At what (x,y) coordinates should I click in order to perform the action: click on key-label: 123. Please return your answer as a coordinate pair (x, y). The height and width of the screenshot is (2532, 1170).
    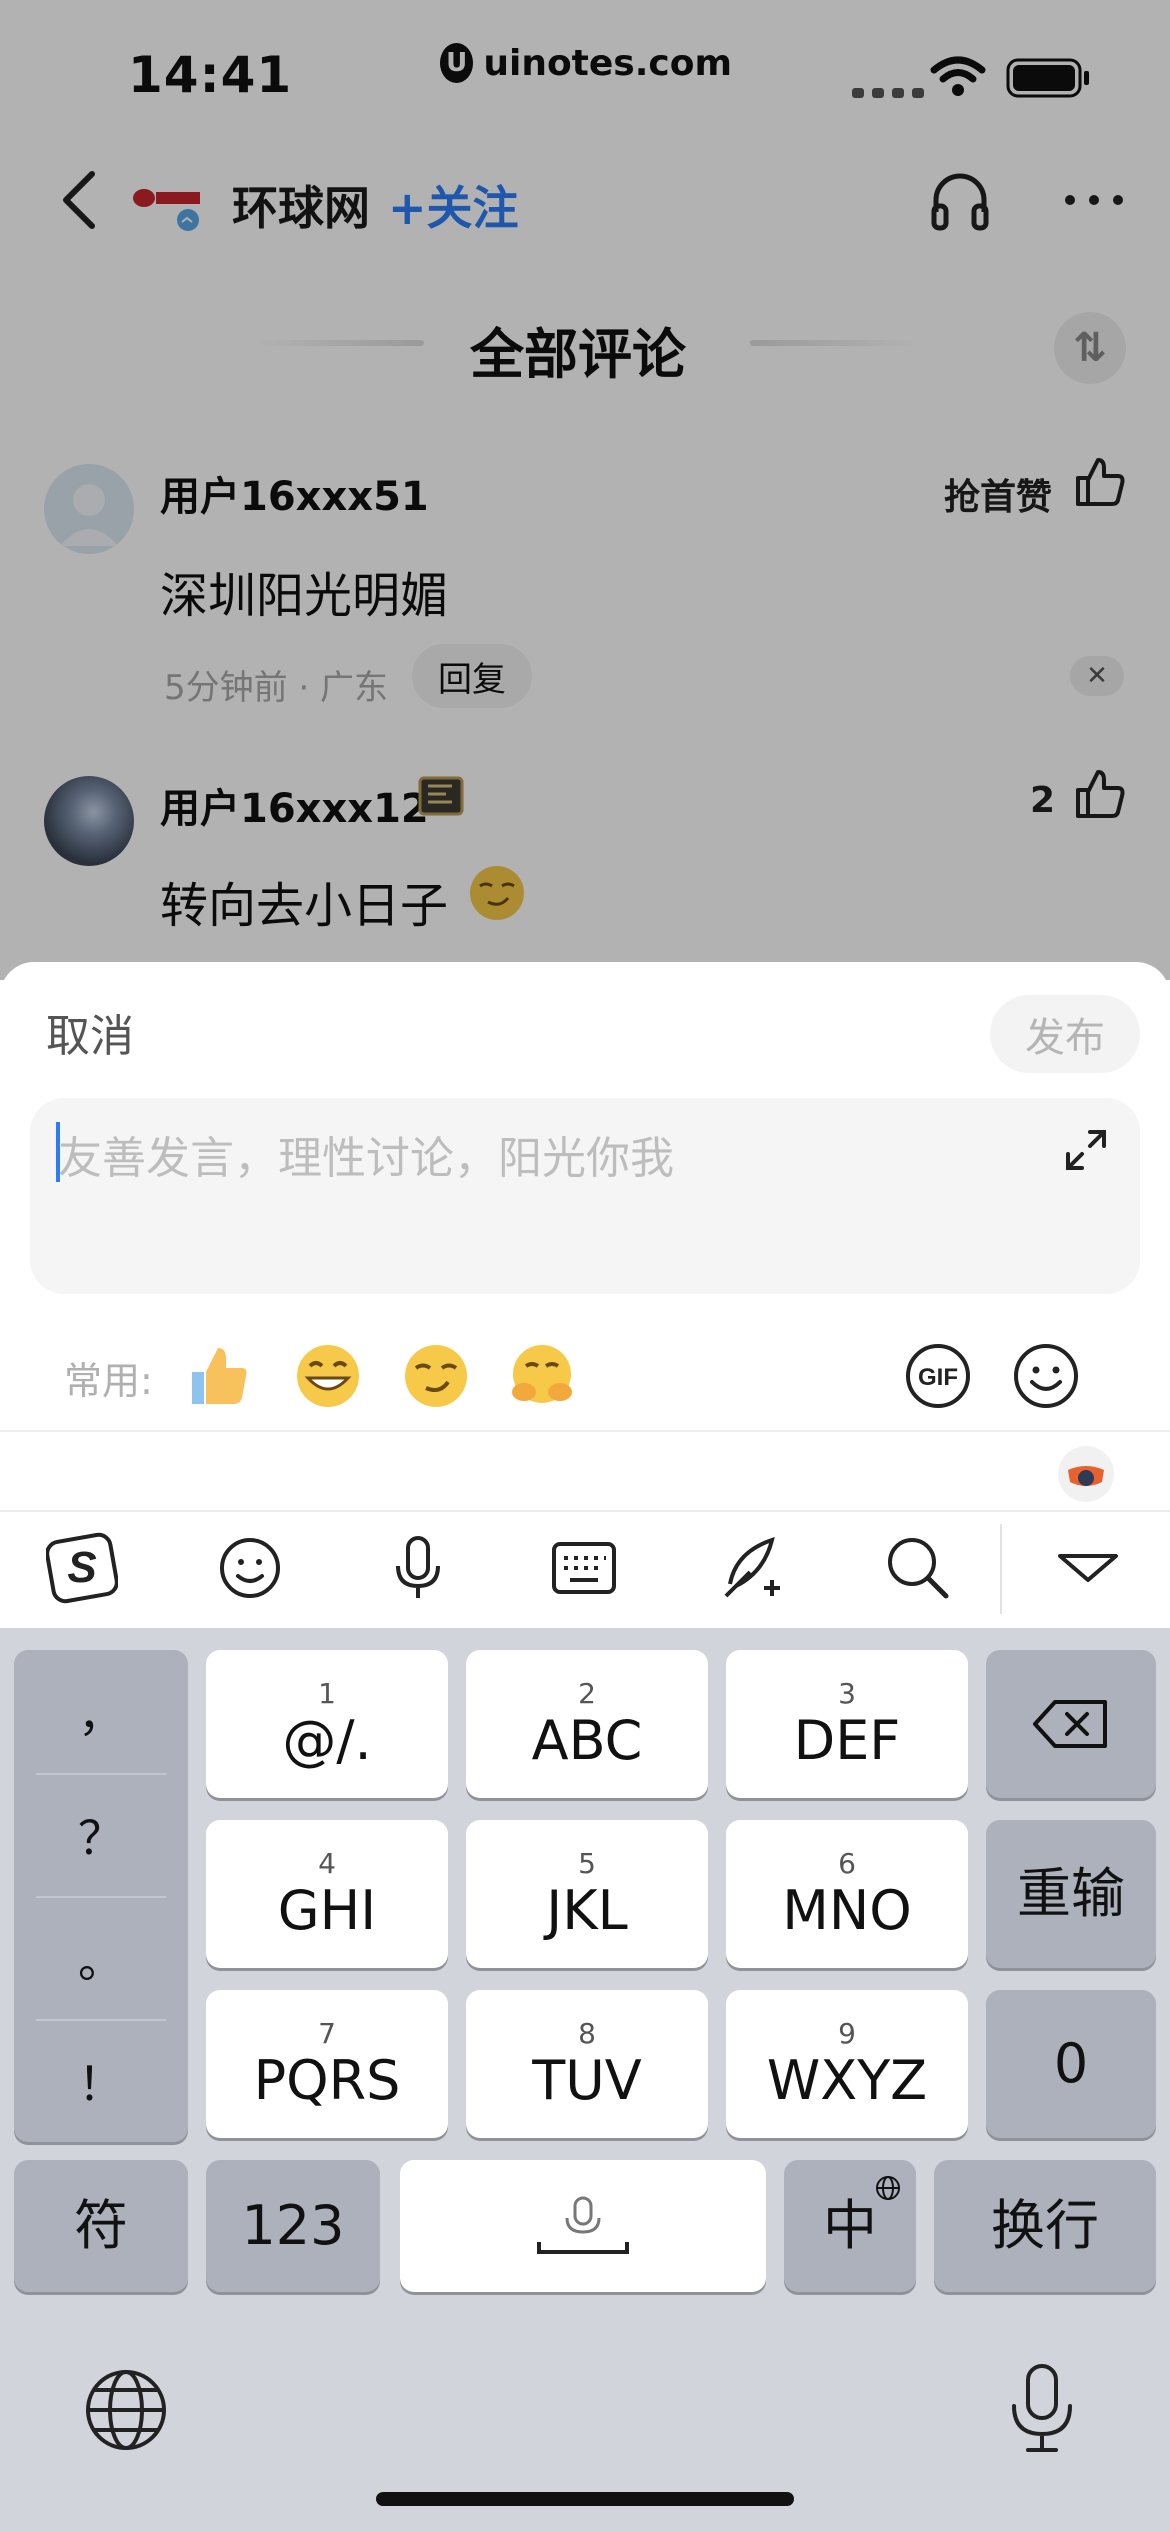
    Looking at the image, I should click on (293, 2225).